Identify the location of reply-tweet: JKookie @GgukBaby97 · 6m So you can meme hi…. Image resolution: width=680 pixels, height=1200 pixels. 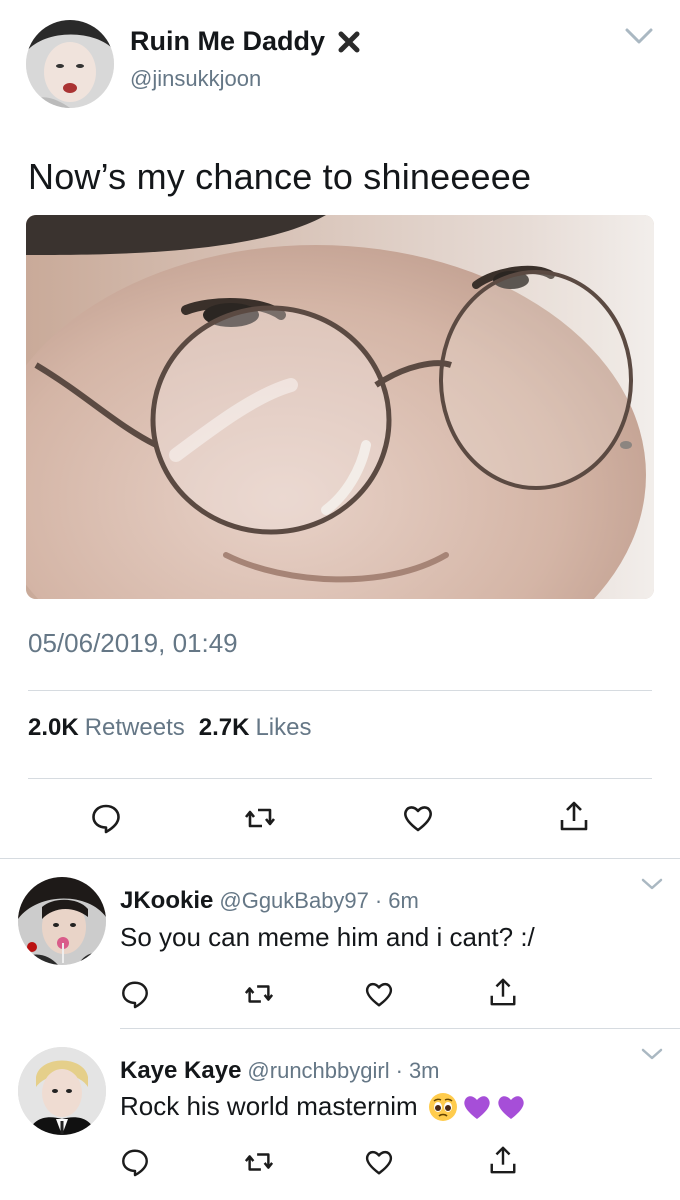
(340, 944).